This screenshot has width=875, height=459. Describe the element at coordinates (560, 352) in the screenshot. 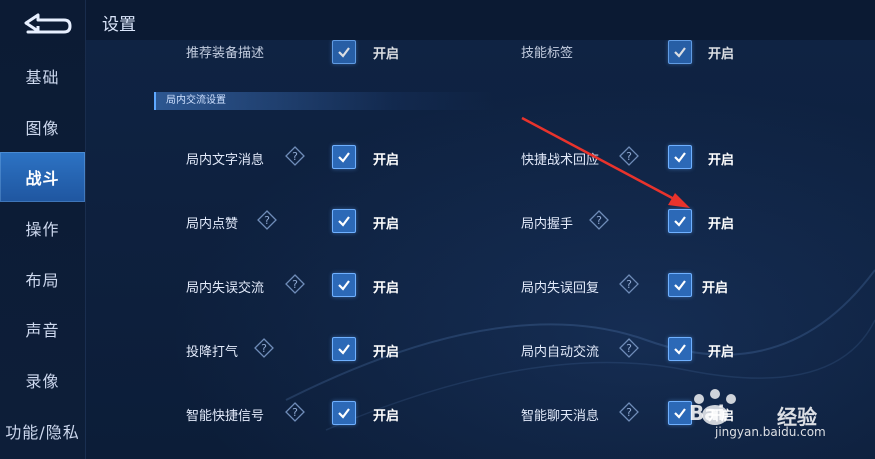

I see `setting-label: 局内自动交流` at that location.